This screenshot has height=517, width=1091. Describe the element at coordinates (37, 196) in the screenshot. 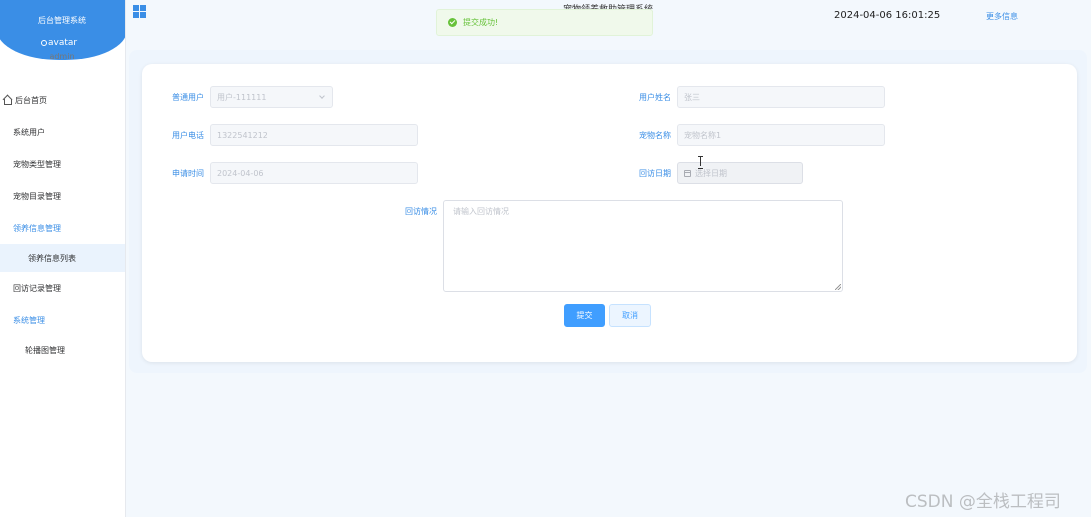

I see `sidebar-item-label: 宠物目录管理` at that location.